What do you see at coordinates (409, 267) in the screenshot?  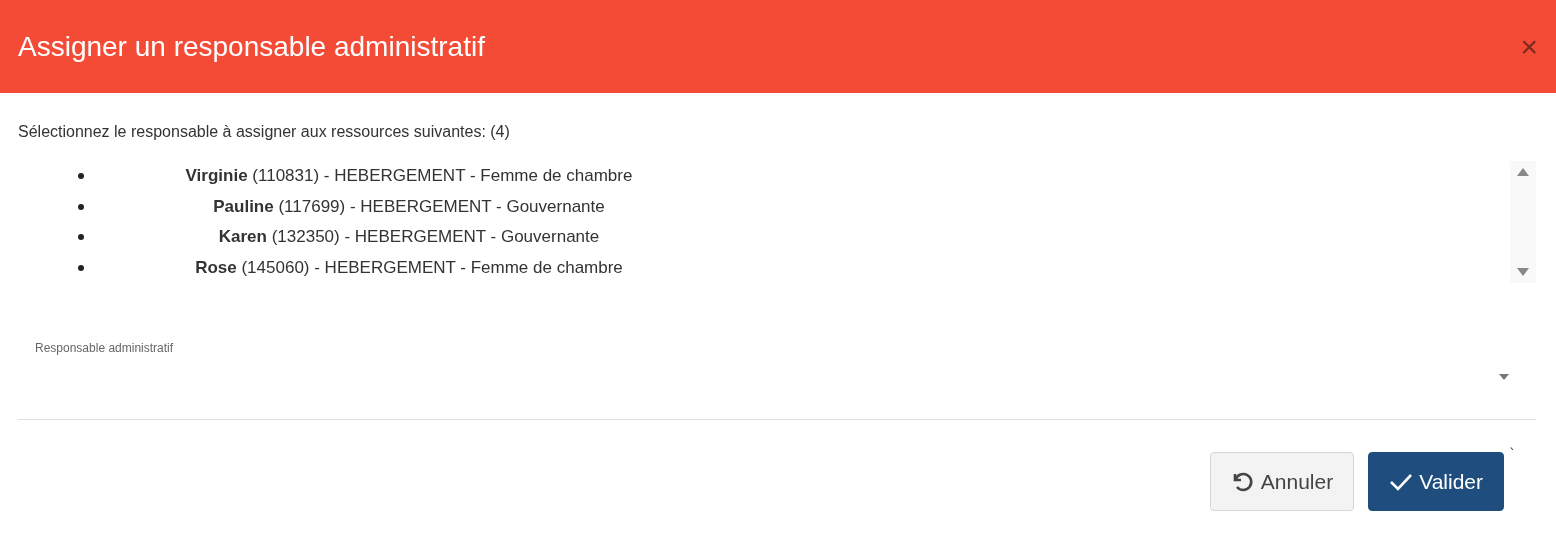 I see `resource-item: Rose (145060) - HEBERGEMENT - Femme de chambre` at bounding box center [409, 267].